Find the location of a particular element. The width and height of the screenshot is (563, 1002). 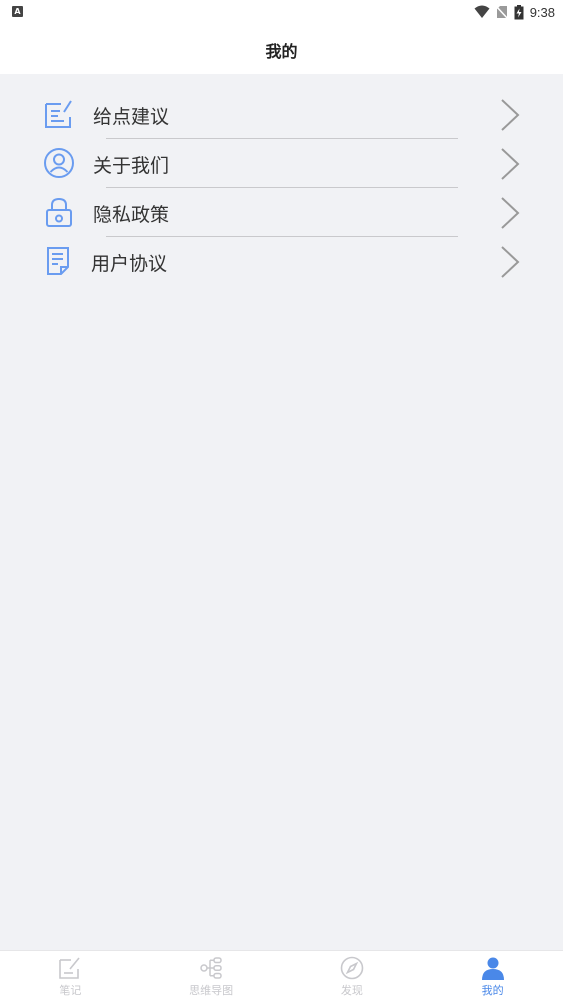

person-icon is located at coordinates (492, 968).